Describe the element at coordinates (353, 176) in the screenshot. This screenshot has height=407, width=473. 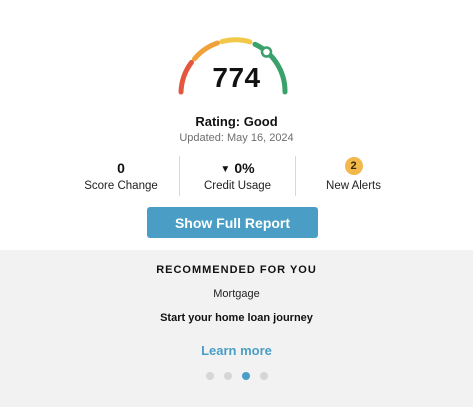
I see `stat-new-alerts: 2 New Alerts` at that location.